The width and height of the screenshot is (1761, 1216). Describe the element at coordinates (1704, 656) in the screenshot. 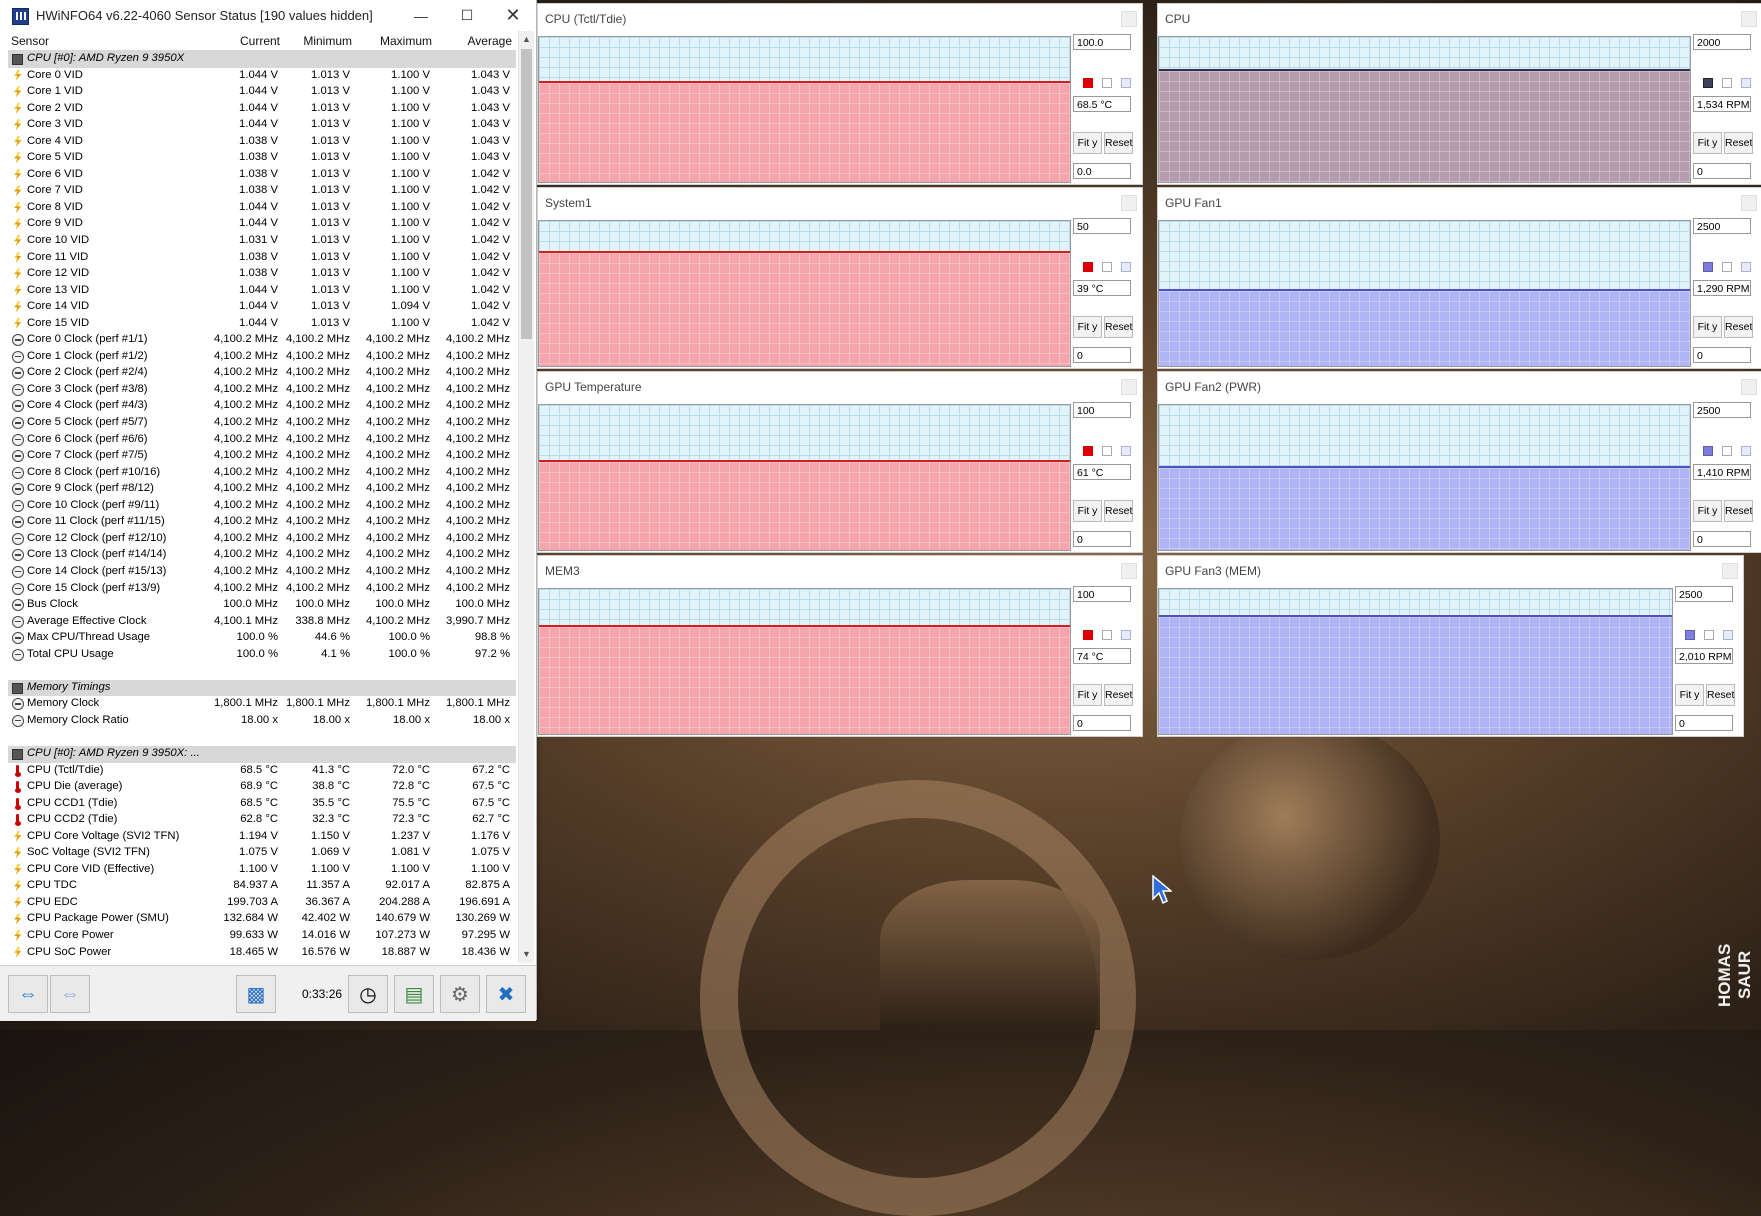

I see `graph-current-value: 2,010 RPM` at that location.